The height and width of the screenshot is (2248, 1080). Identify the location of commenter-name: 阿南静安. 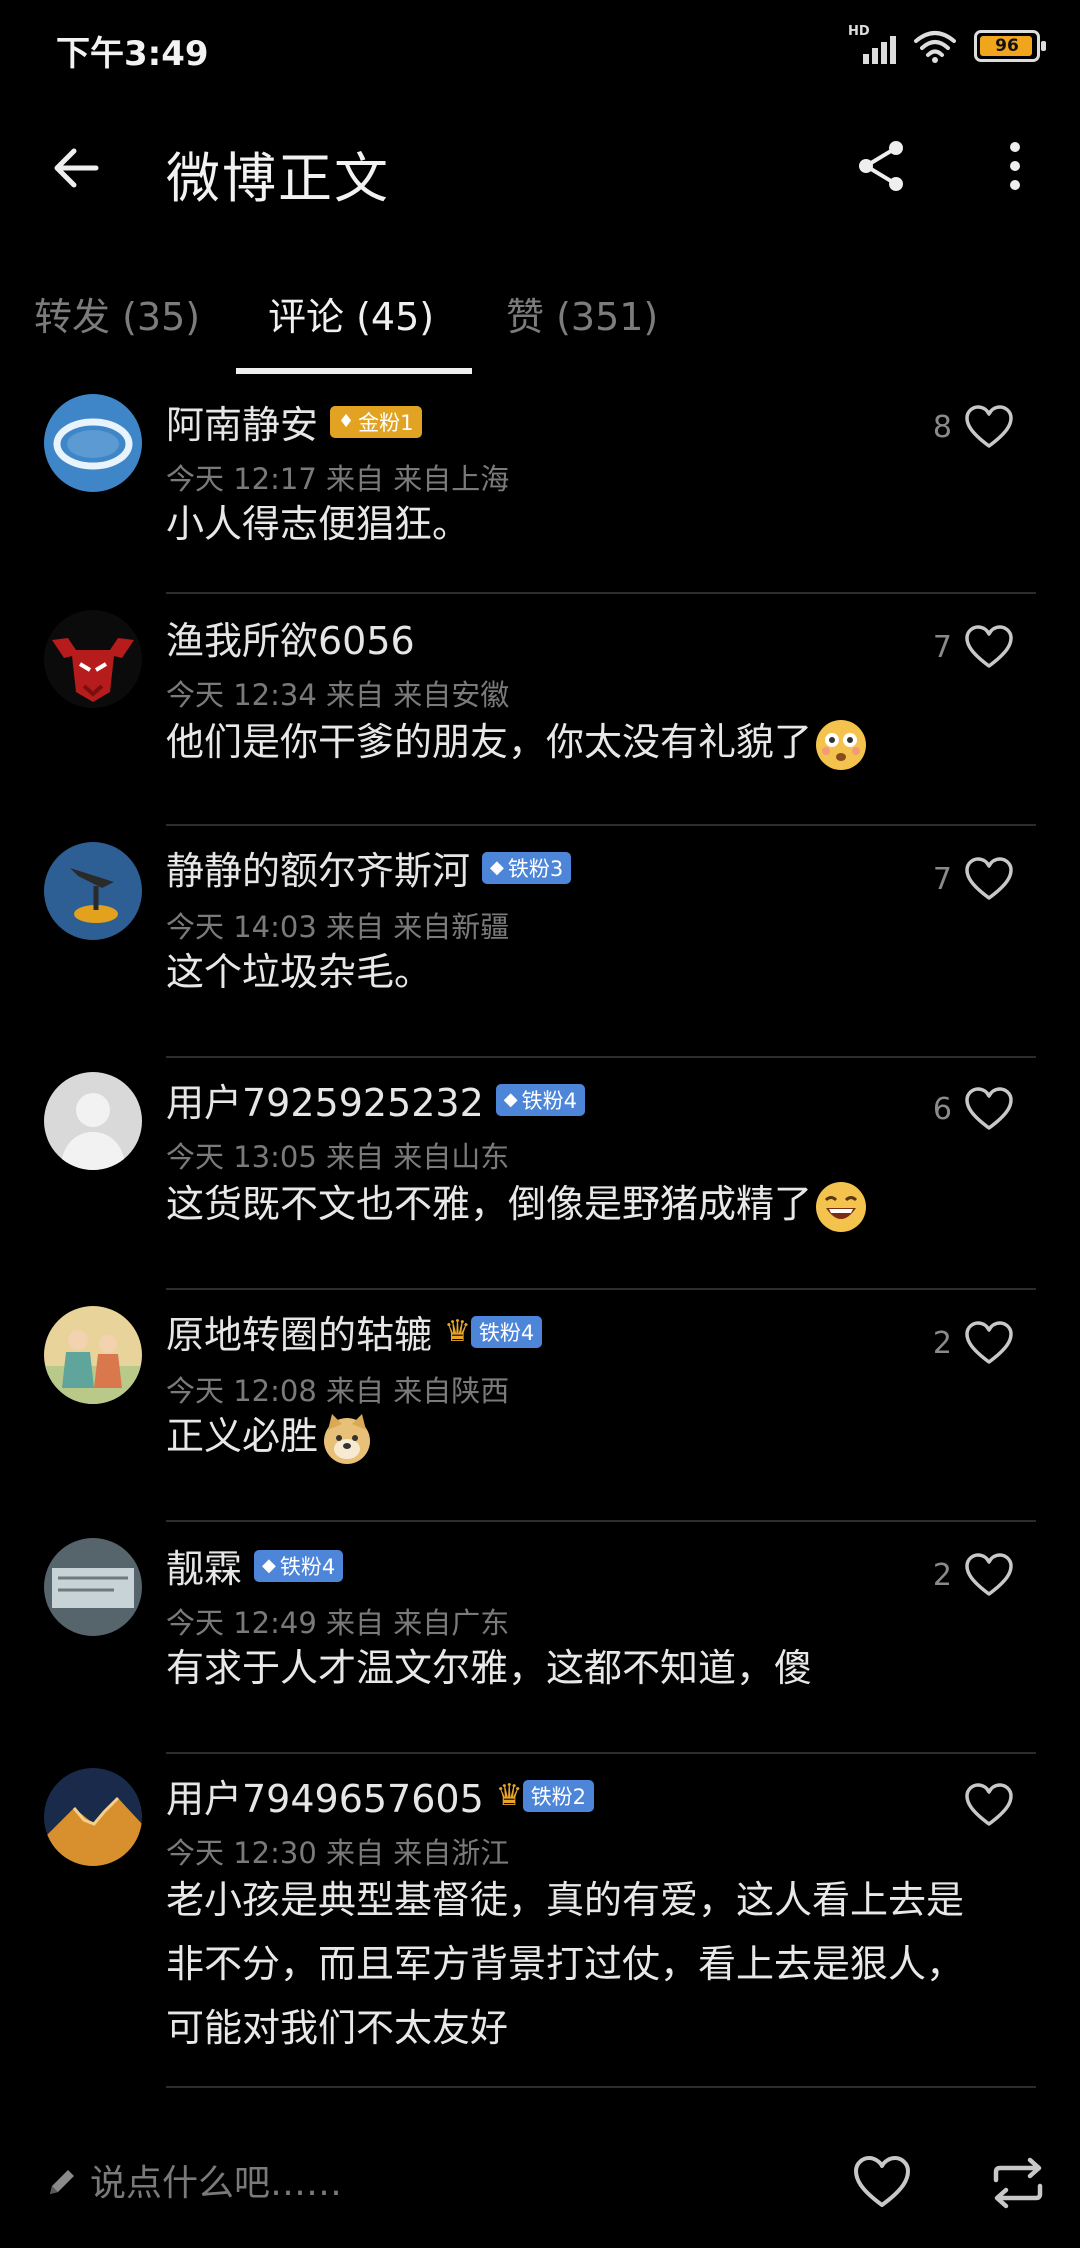
(242, 421).